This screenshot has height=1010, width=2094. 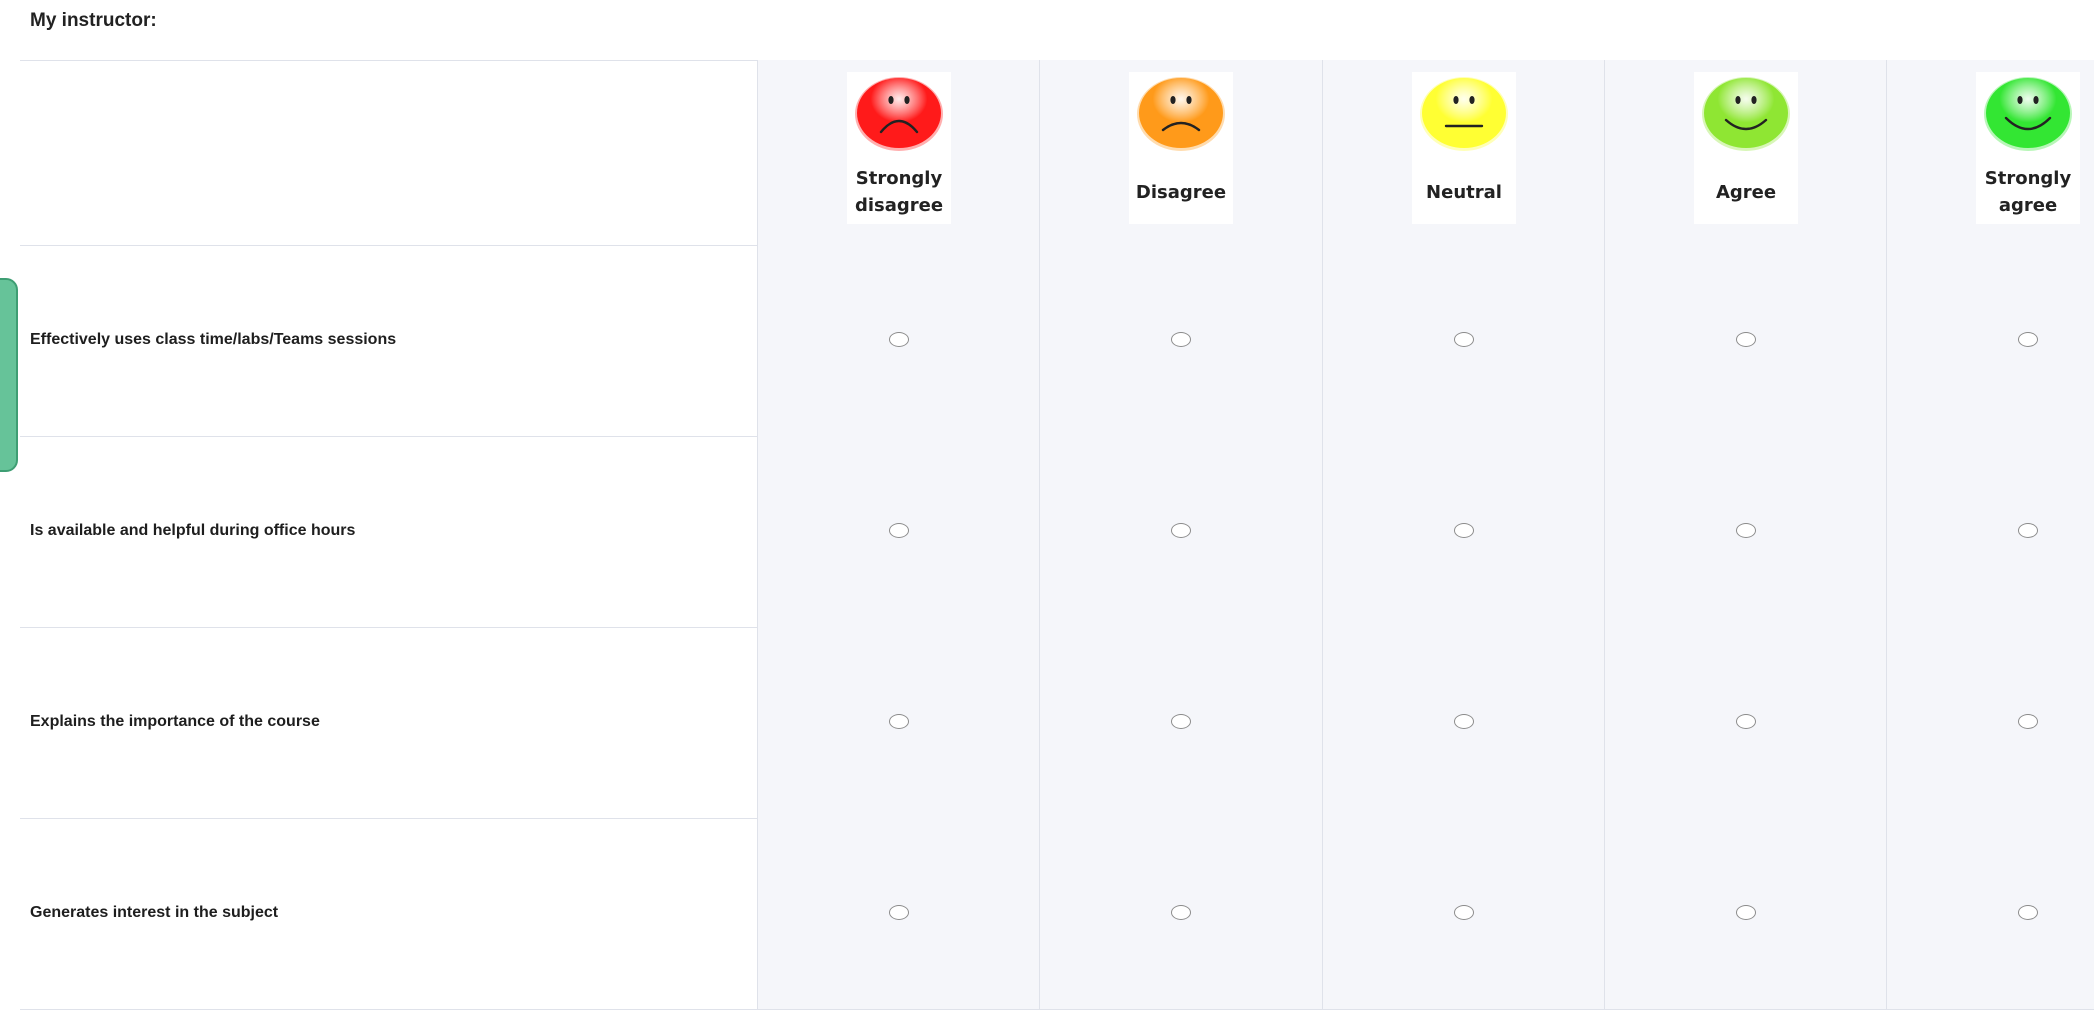 What do you see at coordinates (2028, 114) in the screenshot?
I see `very-happy-face-icon` at bounding box center [2028, 114].